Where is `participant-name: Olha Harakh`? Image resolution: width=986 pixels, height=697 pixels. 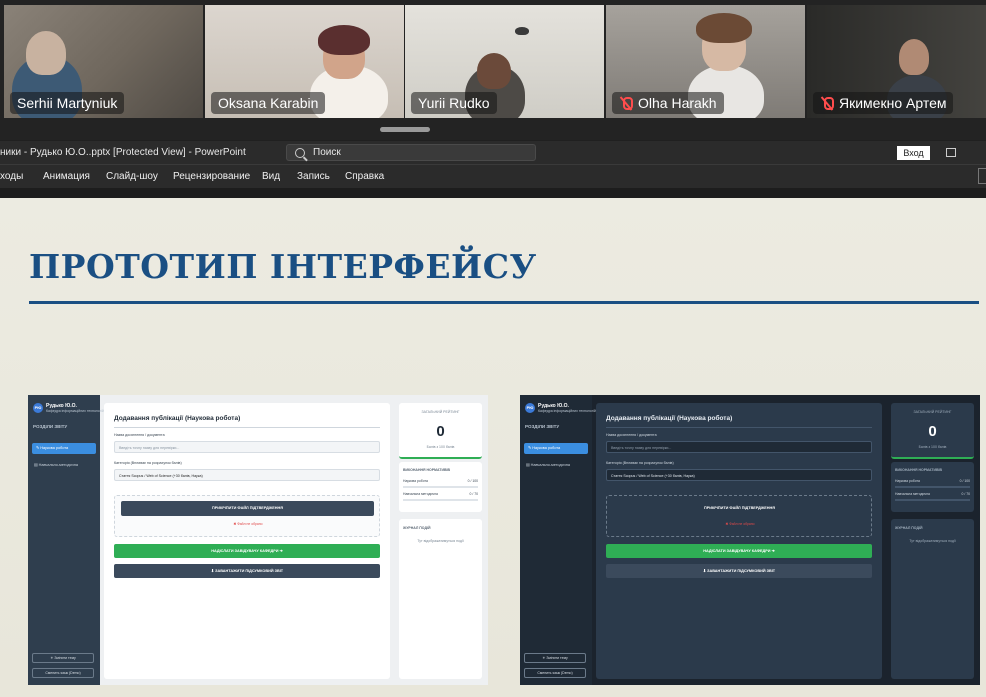 participant-name: Olha Harakh is located at coordinates (668, 103).